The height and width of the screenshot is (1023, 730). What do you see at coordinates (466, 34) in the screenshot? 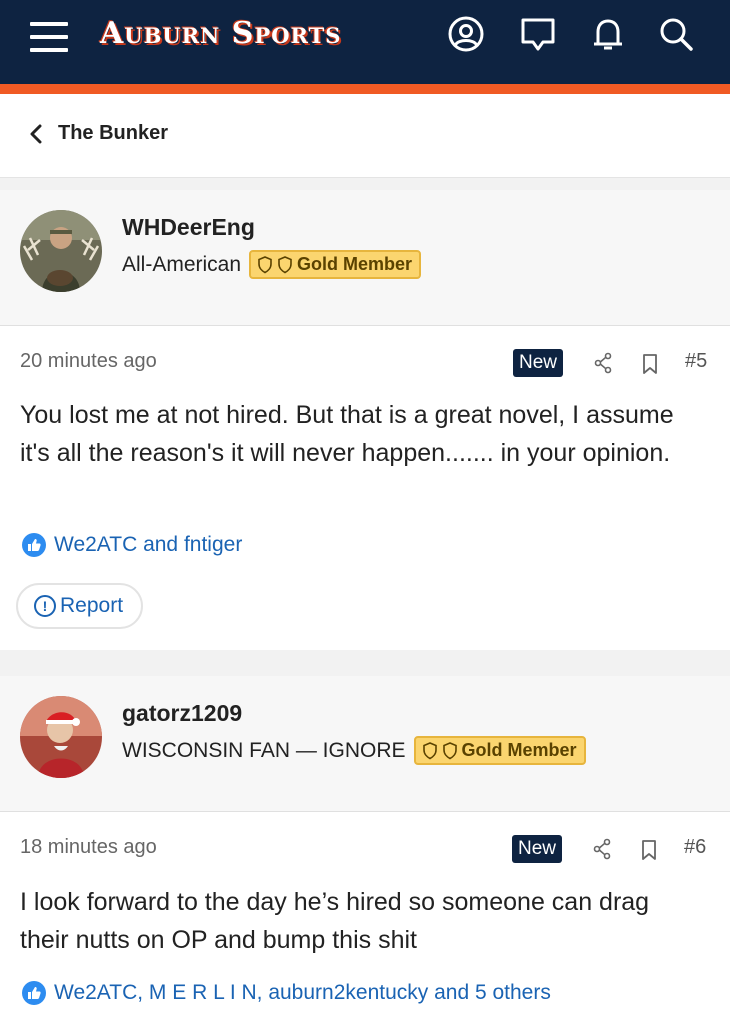
I see `account-icon` at bounding box center [466, 34].